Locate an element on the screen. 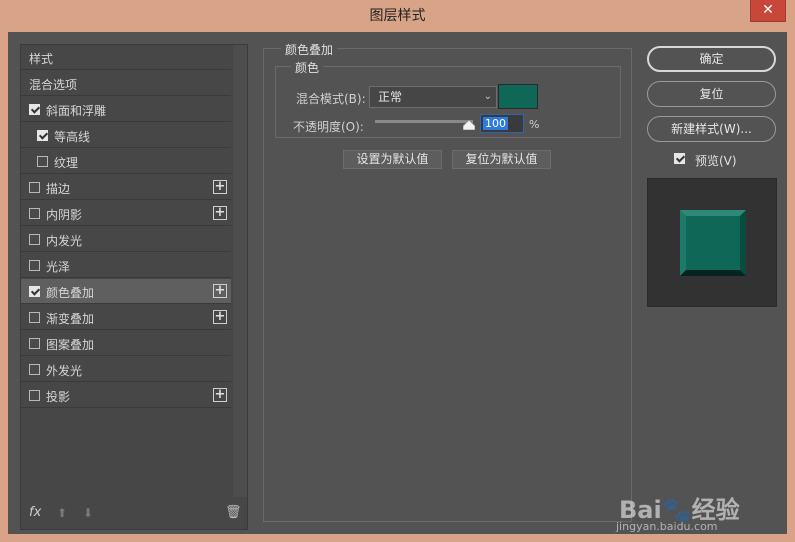 The width and height of the screenshot is (795, 542). style-item: 内发光 is located at coordinates (126, 239).